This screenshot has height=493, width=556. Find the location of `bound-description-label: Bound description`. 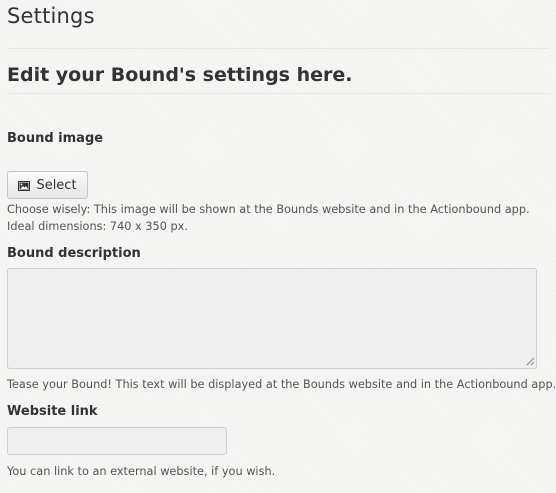

bound-description-label: Bound description is located at coordinates (74, 253).